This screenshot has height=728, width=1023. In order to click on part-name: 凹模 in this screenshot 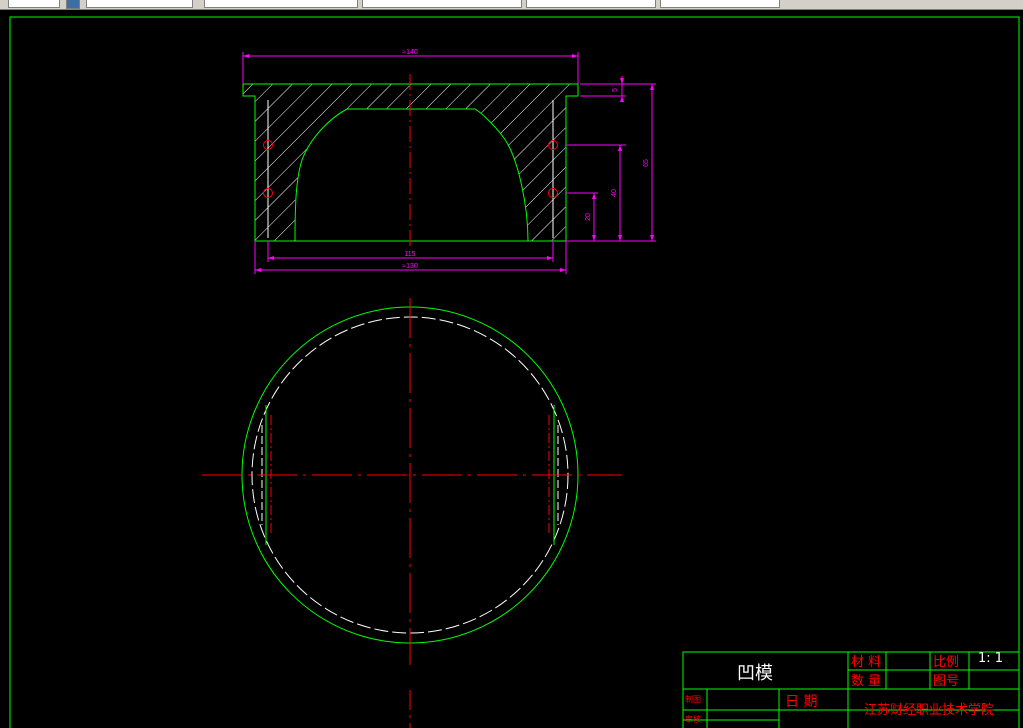, I will do `click(755, 673)`.